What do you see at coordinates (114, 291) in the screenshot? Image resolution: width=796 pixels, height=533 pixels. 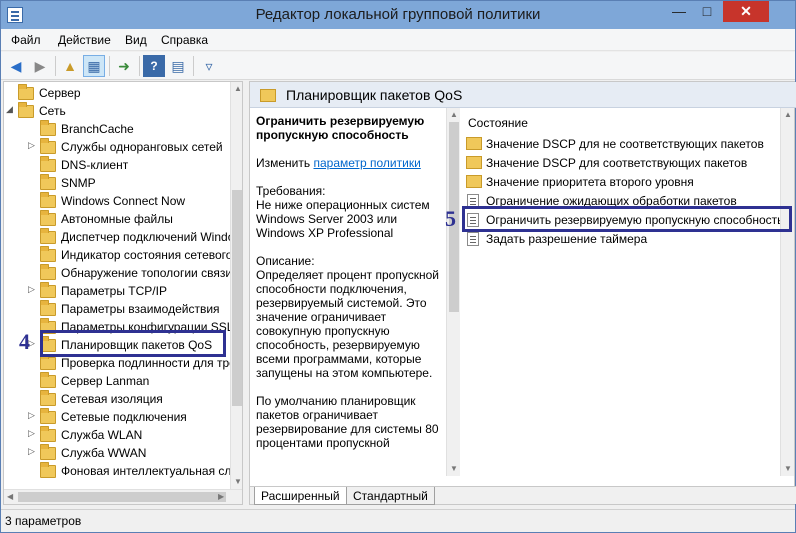 I see `tree-item-label: Параметры TCP/IP` at bounding box center [114, 291].